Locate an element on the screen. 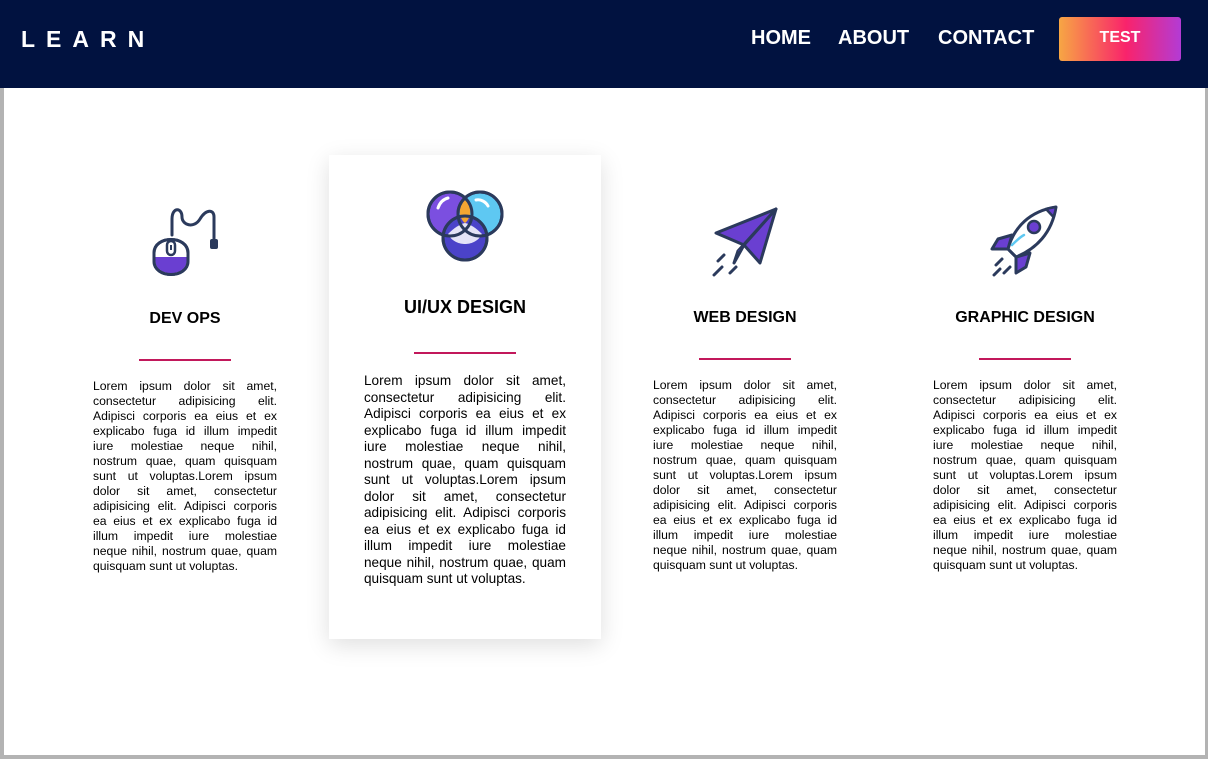 The image size is (1208, 759). mouse-icon is located at coordinates (185, 243).